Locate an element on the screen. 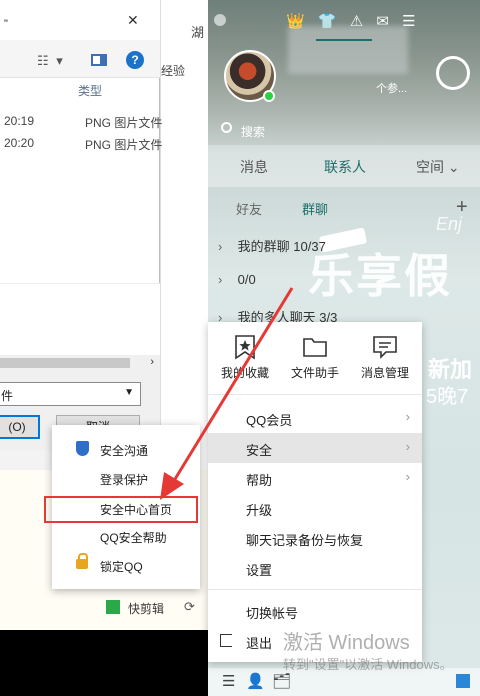 This screenshot has height=696, width=480. menu-item-backup: 聊天记录备份与恢复 is located at coordinates (315, 538).